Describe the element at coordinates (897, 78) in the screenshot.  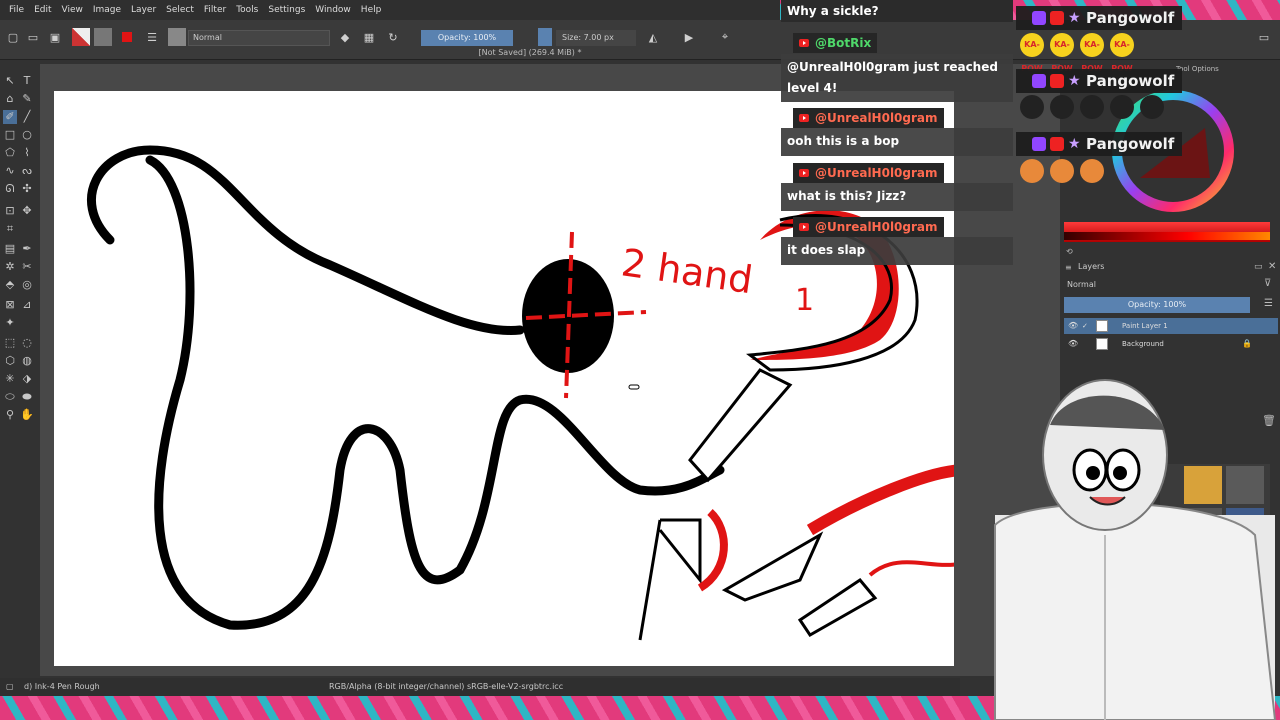
I see `chat-message: @UnrealH0l0gram just reached level 4!` at that location.